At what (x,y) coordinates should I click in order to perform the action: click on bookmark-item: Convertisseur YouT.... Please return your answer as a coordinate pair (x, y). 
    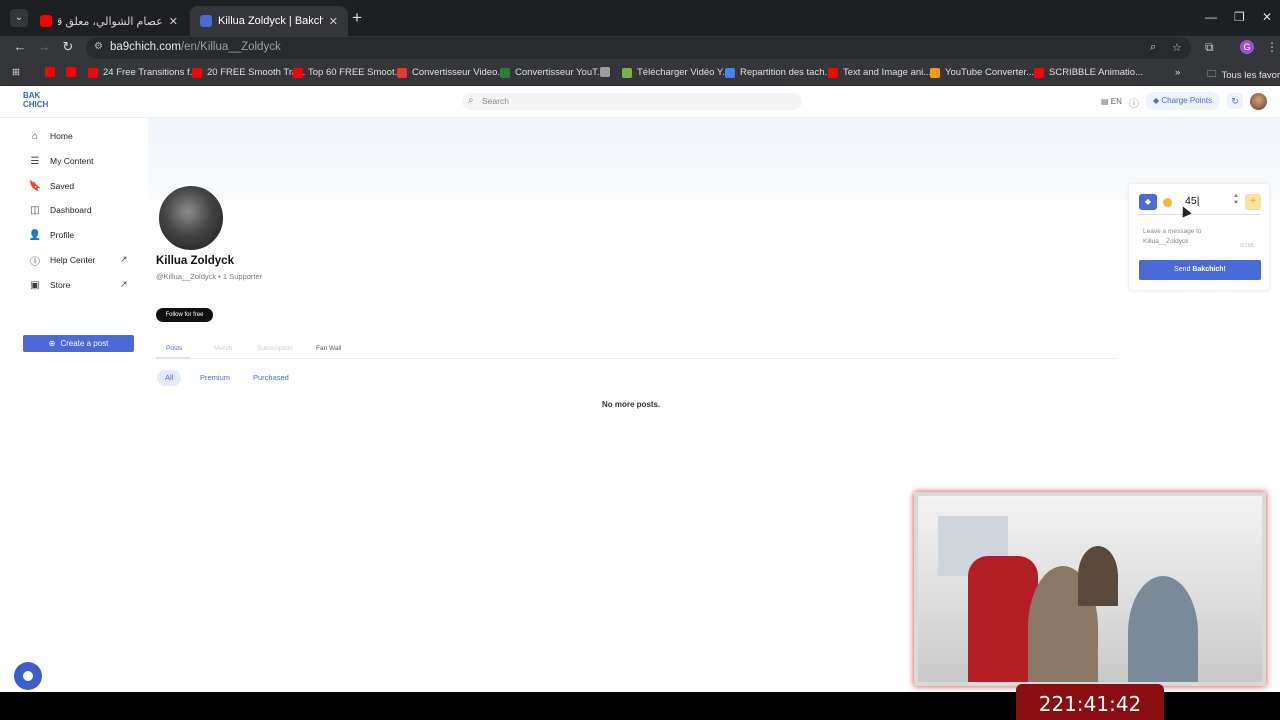
    Looking at the image, I should click on (552, 72).